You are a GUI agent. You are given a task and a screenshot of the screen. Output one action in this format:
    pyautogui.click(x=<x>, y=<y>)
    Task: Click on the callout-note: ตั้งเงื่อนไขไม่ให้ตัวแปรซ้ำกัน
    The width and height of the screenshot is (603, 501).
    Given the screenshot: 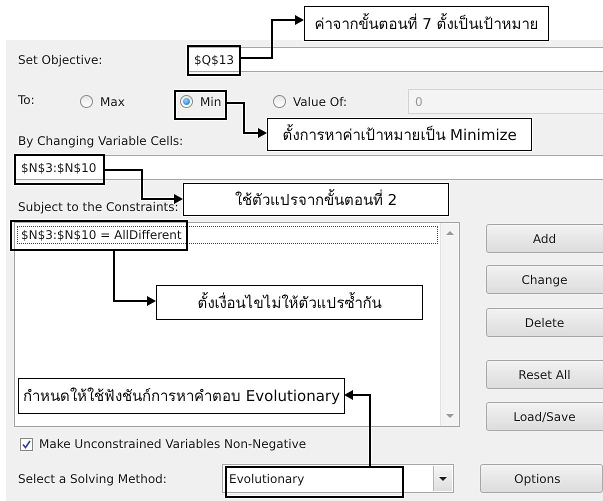 What is the action you would take?
    pyautogui.click(x=289, y=302)
    